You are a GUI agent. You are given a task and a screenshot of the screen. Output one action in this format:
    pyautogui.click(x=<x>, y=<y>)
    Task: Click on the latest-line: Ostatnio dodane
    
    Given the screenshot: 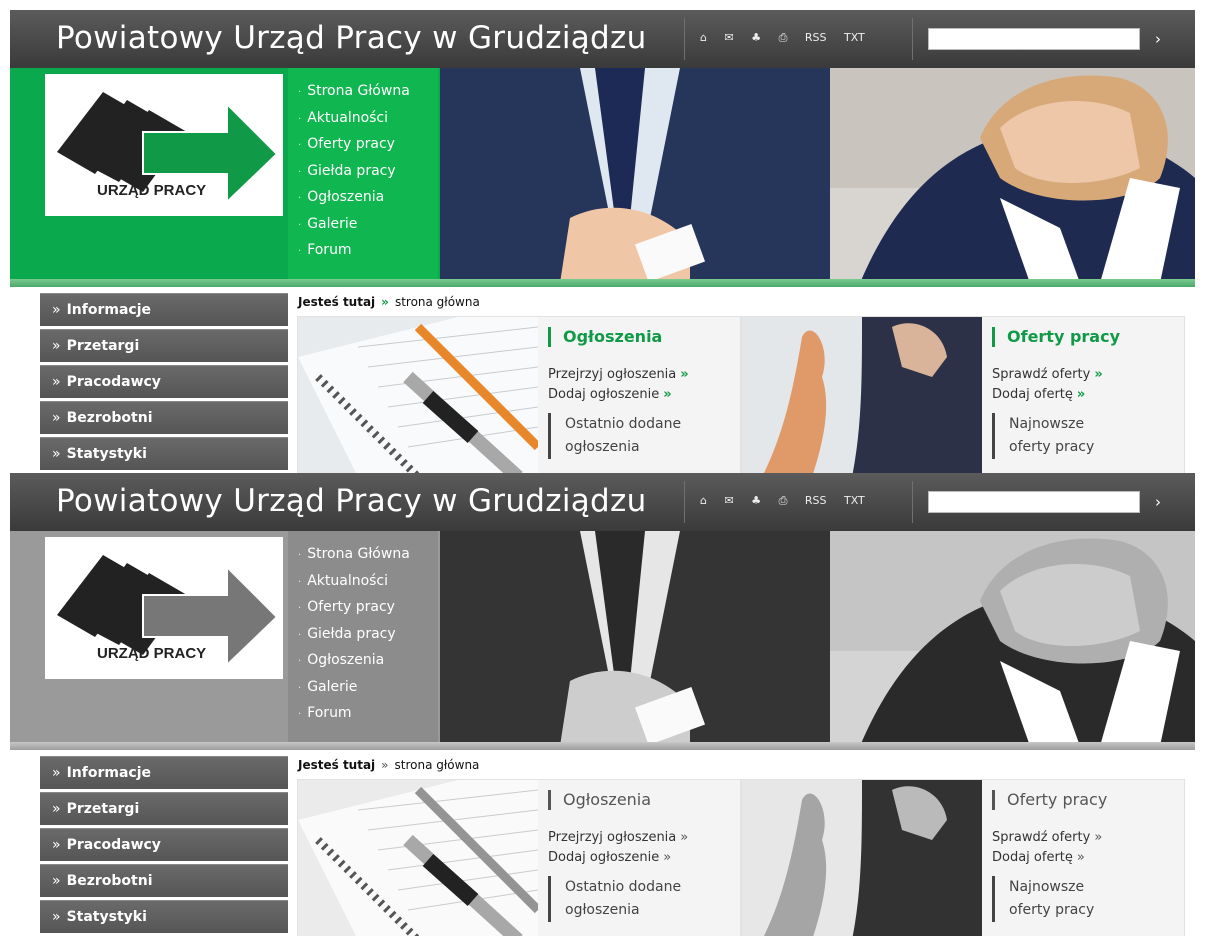 What is the action you would take?
    pyautogui.click(x=623, y=887)
    